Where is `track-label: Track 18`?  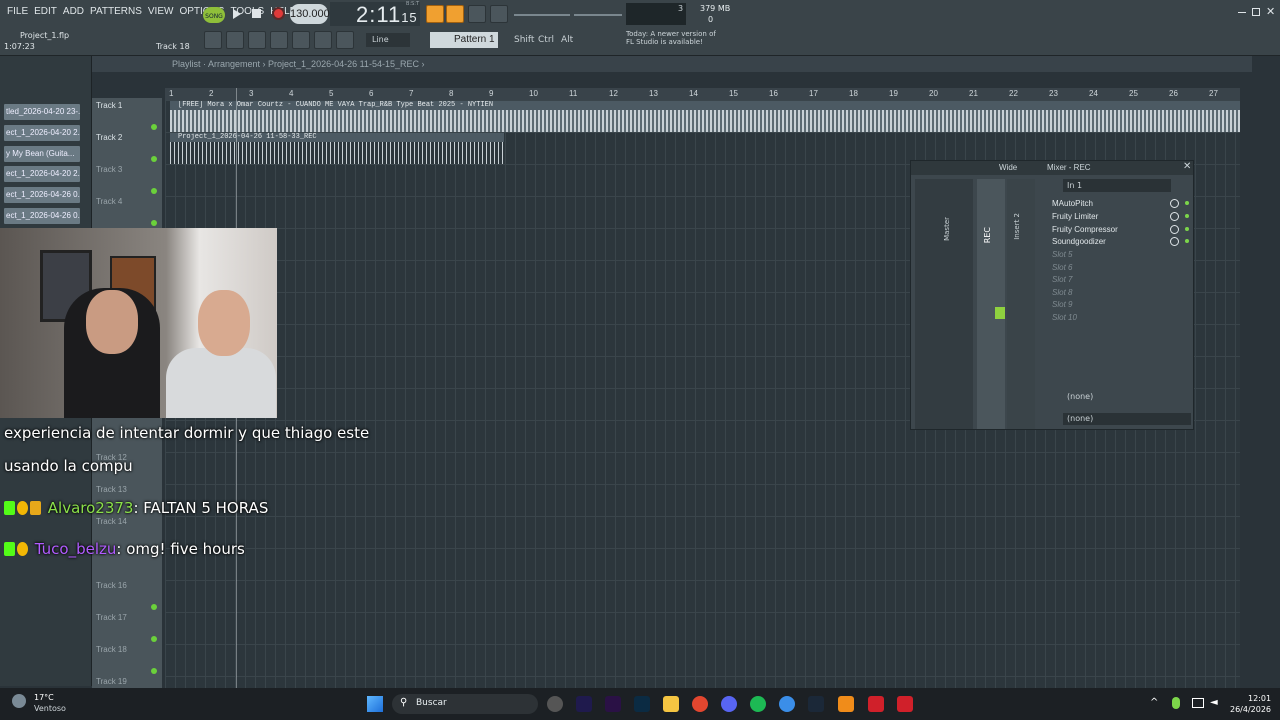 track-label: Track 18 is located at coordinates (111, 649).